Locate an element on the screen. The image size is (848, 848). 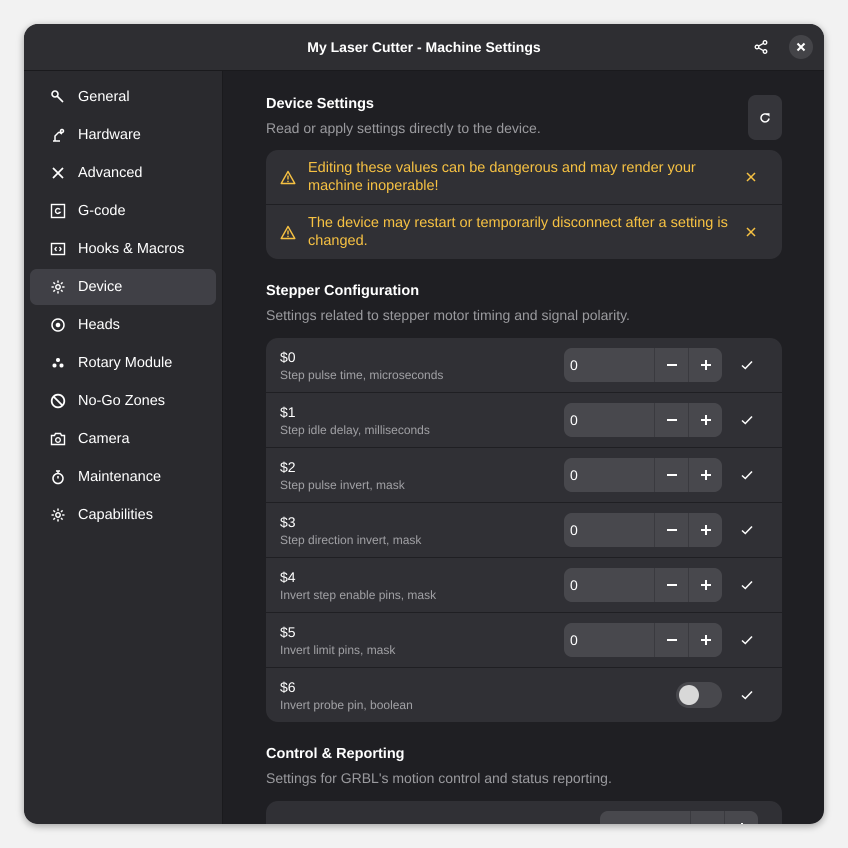
share-icon is located at coordinates (761, 47).